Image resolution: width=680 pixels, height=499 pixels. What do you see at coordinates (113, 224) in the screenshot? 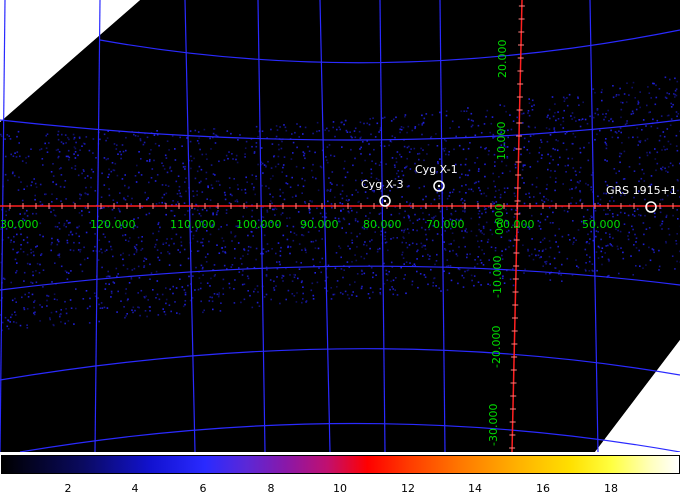
I see `ra-label: 120.000` at bounding box center [113, 224].